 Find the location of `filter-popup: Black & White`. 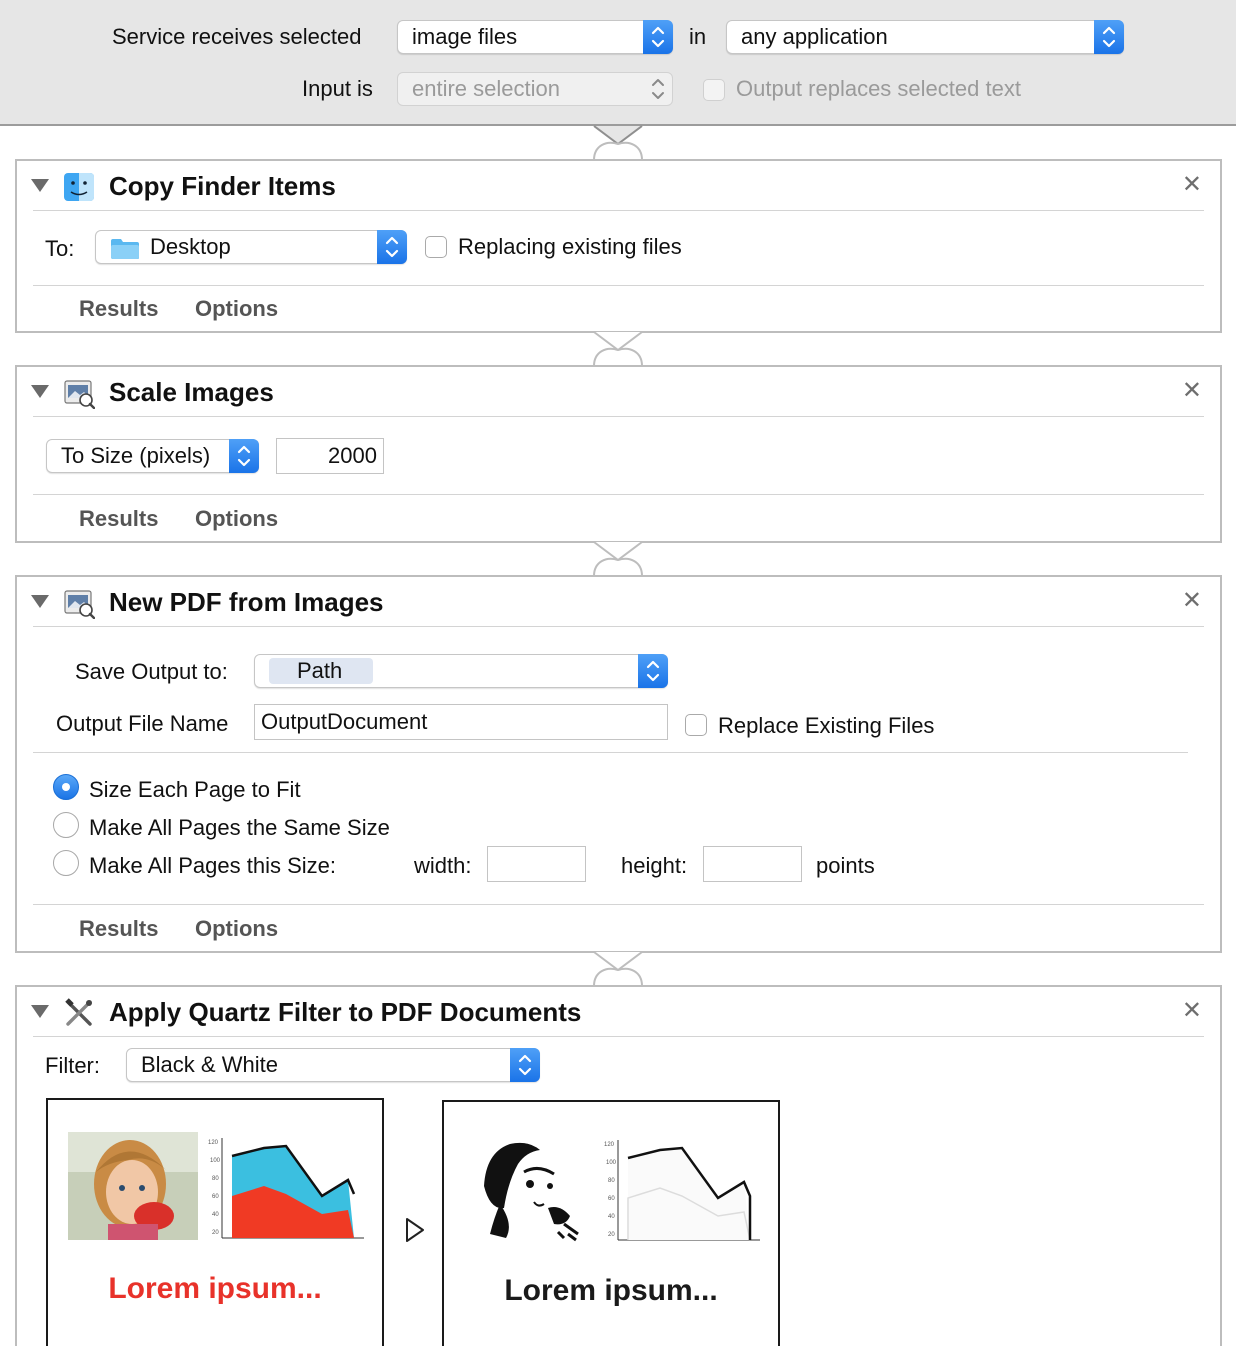

filter-popup: Black & White is located at coordinates (333, 1065).